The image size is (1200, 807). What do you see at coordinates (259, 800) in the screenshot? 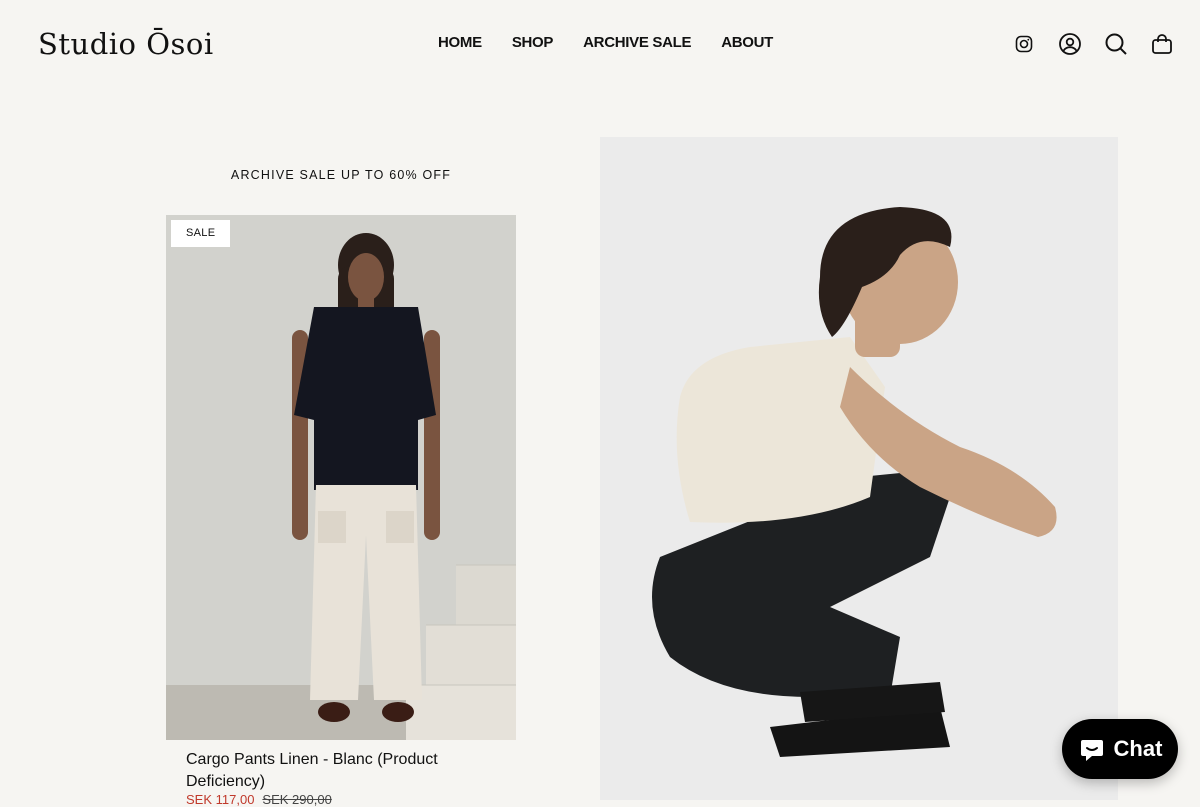
I see `product-price: SEK 117,00 SEK 290,00` at bounding box center [259, 800].